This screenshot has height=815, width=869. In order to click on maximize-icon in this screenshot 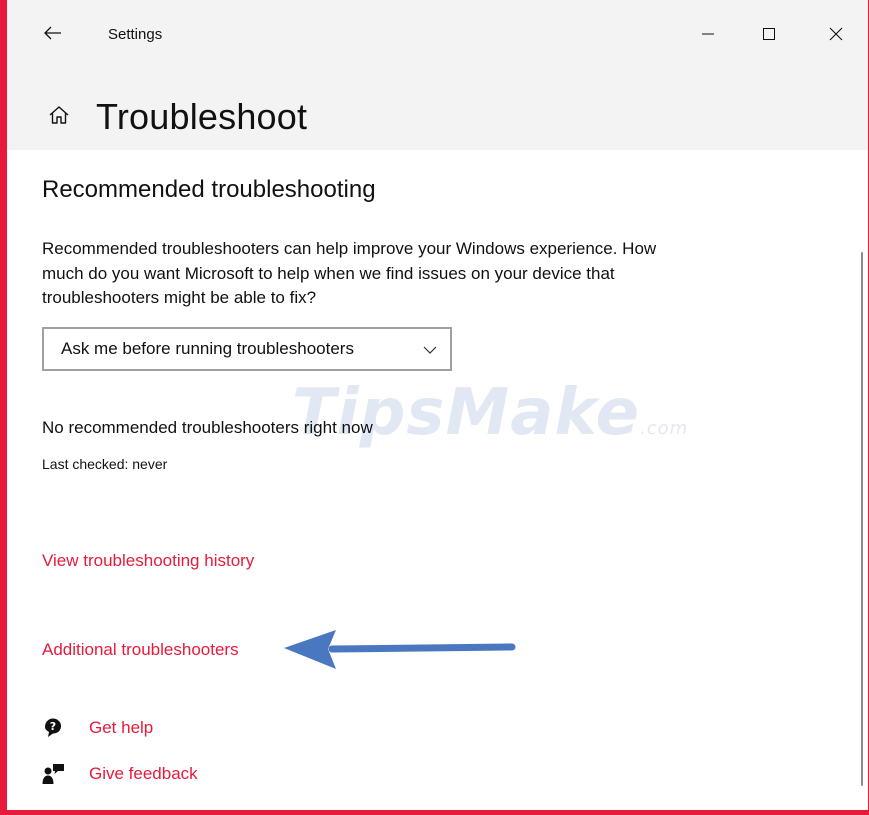, I will do `click(769, 34)`.